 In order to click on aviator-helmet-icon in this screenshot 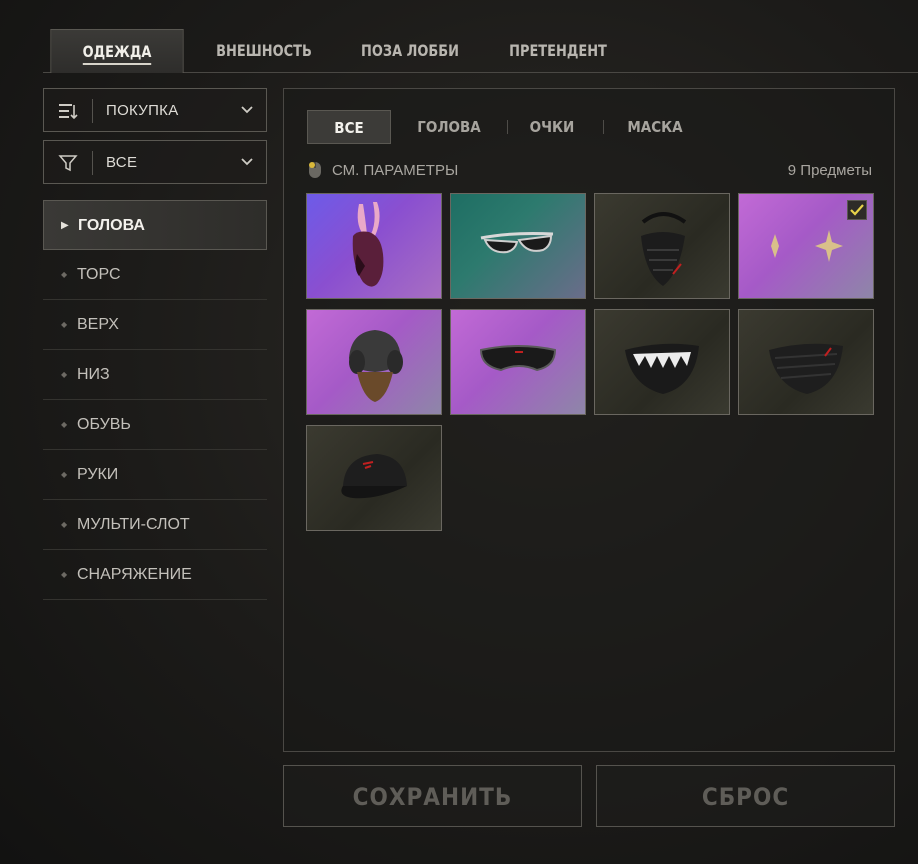, I will do `click(376, 366)`.